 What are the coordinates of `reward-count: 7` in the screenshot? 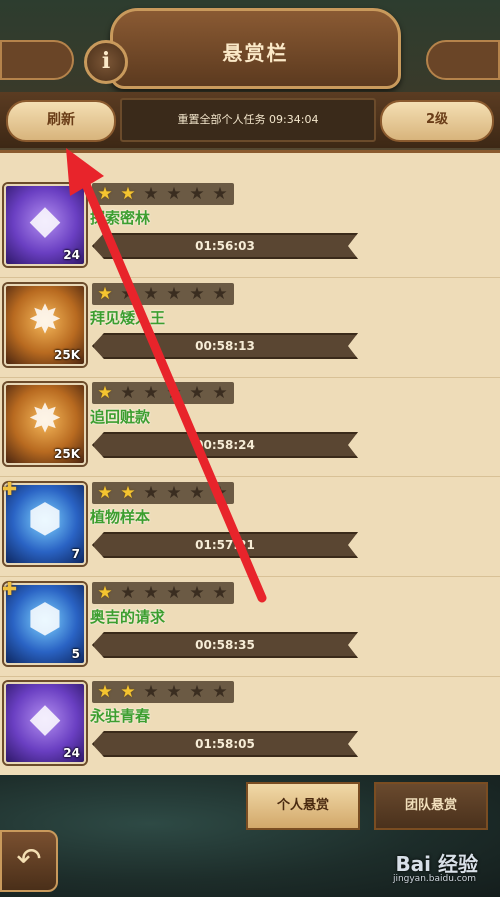 It's located at (75, 554).